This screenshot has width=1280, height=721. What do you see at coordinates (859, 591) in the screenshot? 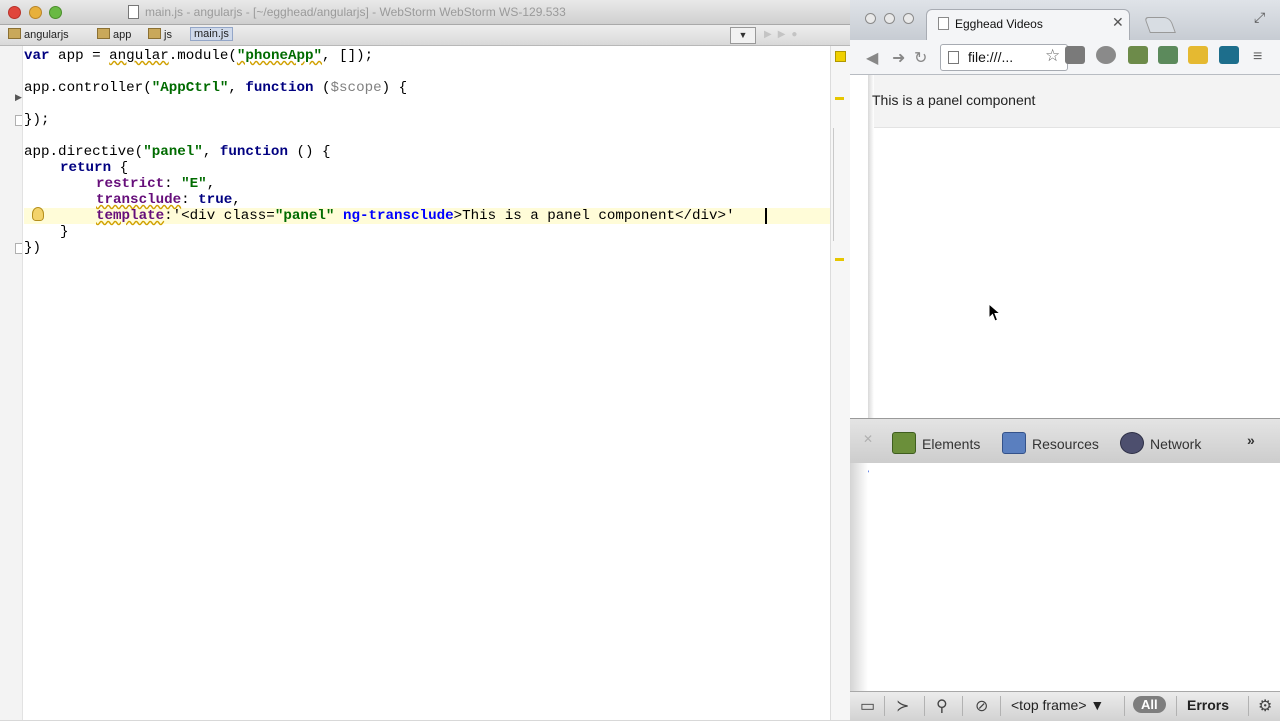
I see `devtools-edge-shadow` at bounding box center [859, 591].